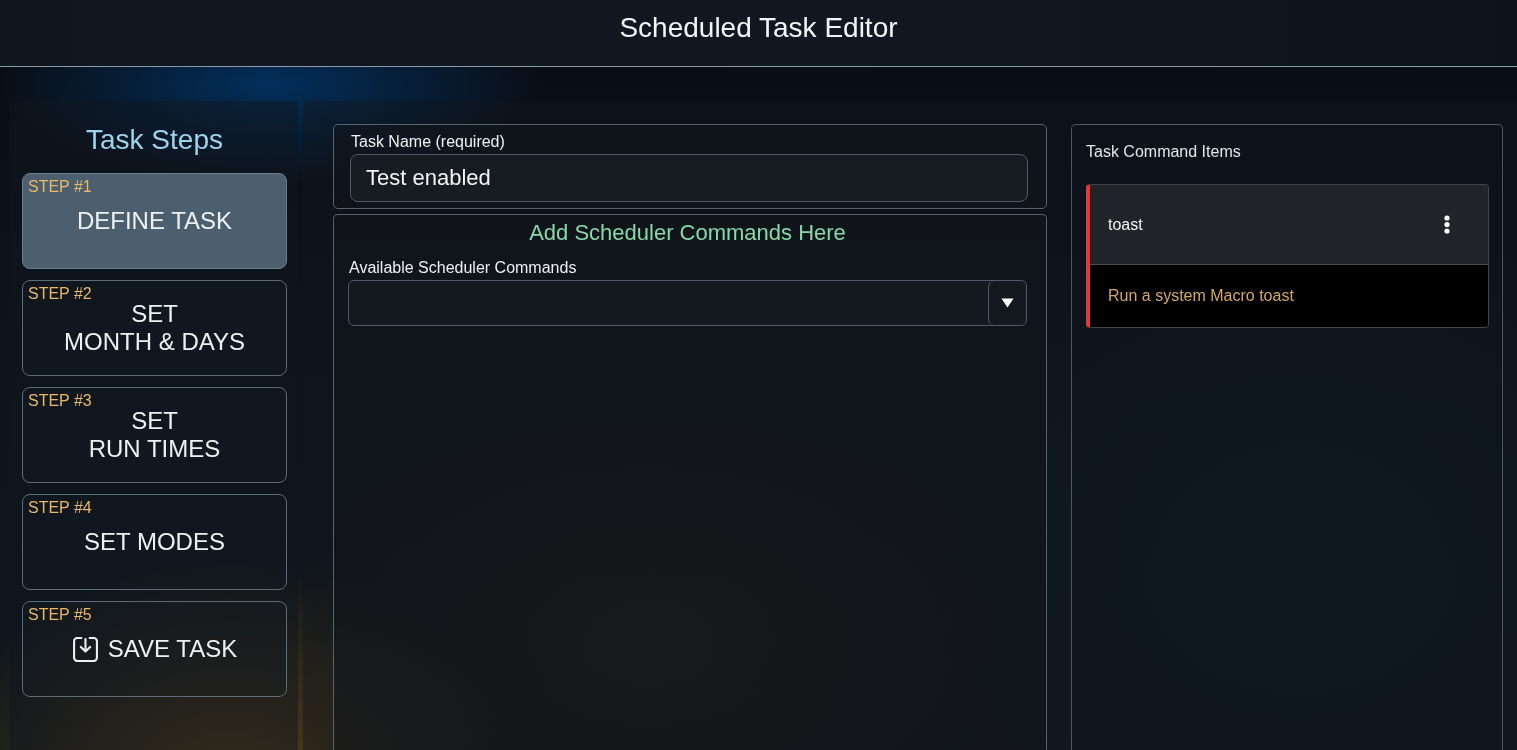 This screenshot has height=750, width=1517. What do you see at coordinates (1164, 152) in the screenshot?
I see `panel-title: Task Command Items` at bounding box center [1164, 152].